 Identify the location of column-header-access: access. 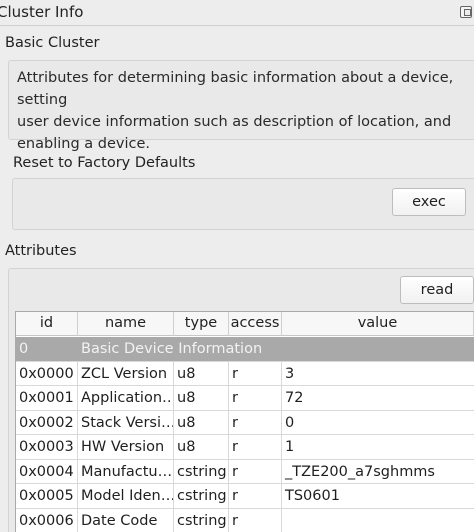
(255, 324).